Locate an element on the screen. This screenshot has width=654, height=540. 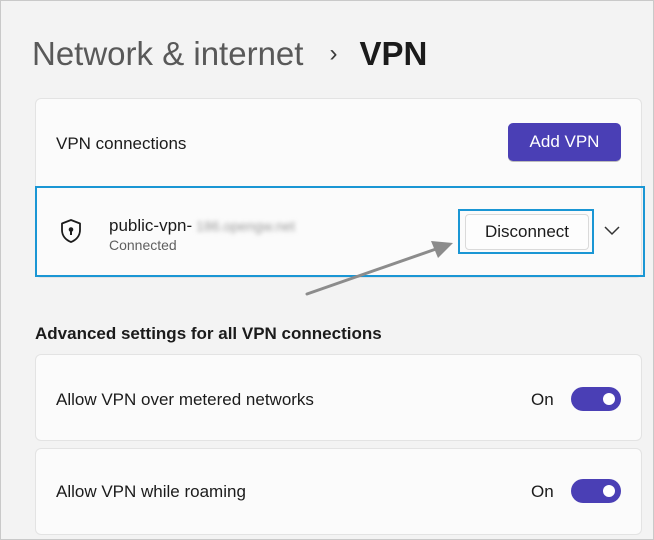
vpn-connections-title: VPN connections is located at coordinates (121, 143).